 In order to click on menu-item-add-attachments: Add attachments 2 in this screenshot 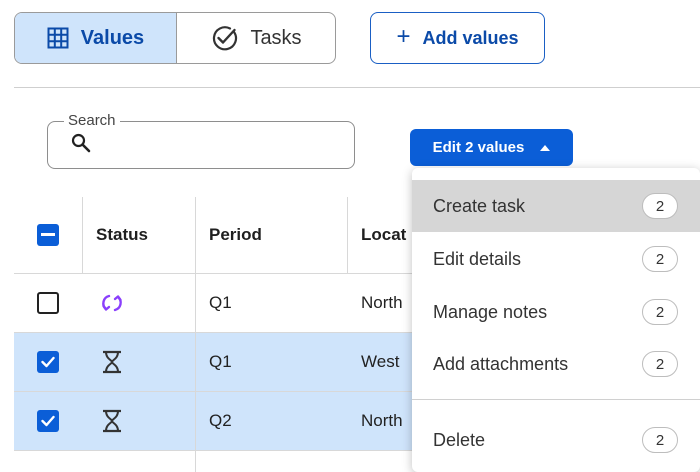, I will do `click(556, 364)`.